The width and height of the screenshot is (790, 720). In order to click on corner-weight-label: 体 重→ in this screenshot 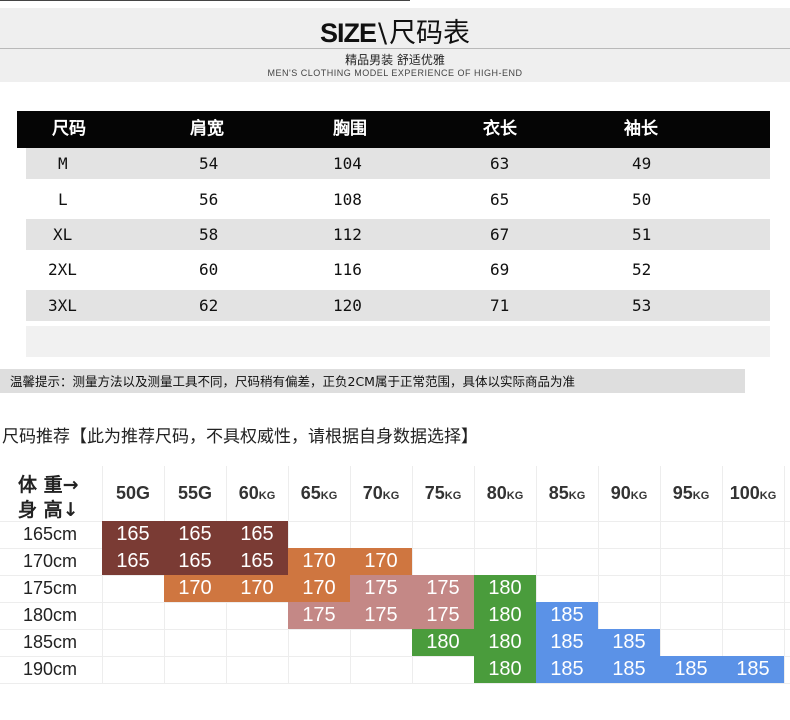, I will do `click(48, 485)`.